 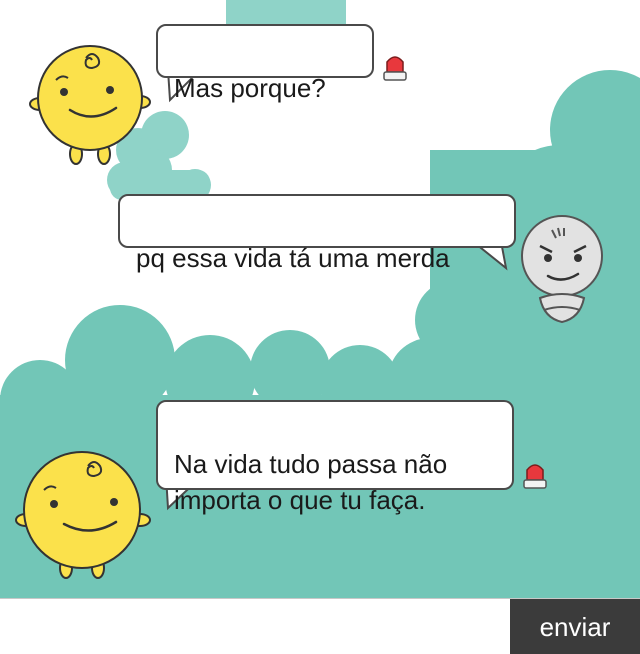 I want to click on message-text: Mas porque?, so click(x=250, y=88).